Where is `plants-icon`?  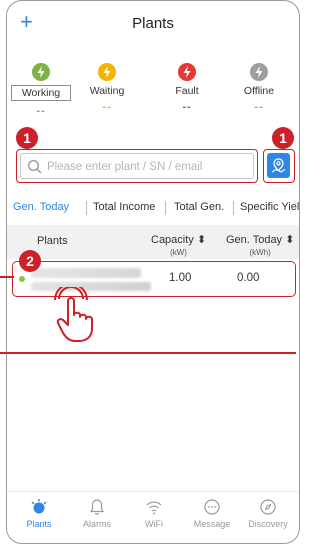
plants-icon is located at coordinates (39, 506).